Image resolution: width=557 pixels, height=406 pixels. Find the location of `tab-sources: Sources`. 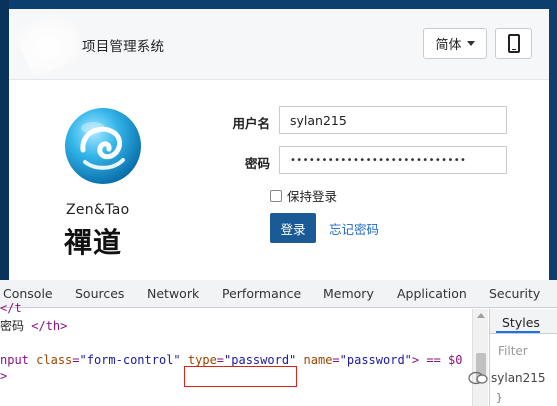

tab-sources: Sources is located at coordinates (99, 293).